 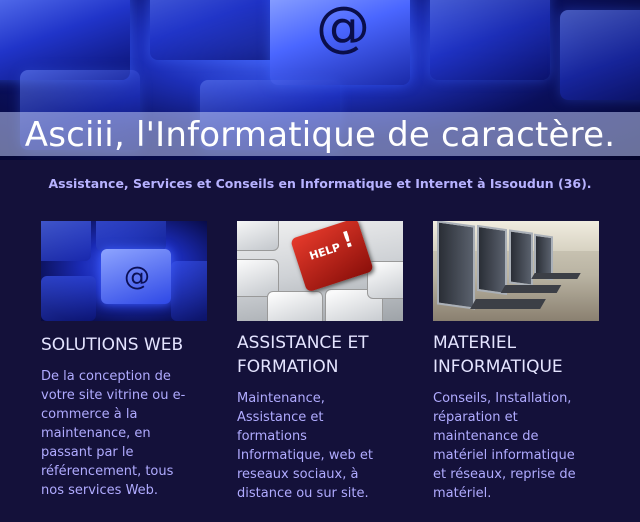 I want to click on help-keyboard-image: HELP !, so click(x=320, y=271).